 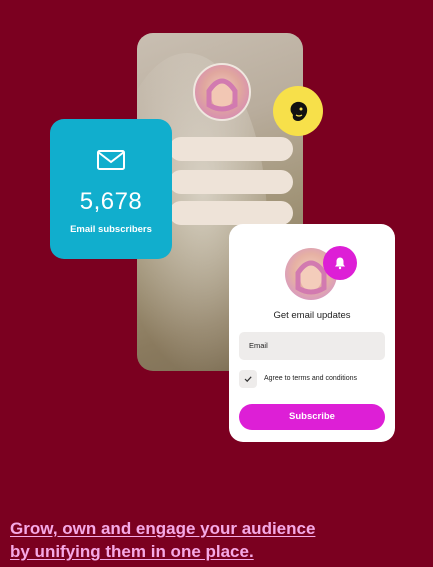 What do you see at coordinates (163, 528) in the screenshot?
I see `headline-line-1: Grow, own and engage your audience` at bounding box center [163, 528].